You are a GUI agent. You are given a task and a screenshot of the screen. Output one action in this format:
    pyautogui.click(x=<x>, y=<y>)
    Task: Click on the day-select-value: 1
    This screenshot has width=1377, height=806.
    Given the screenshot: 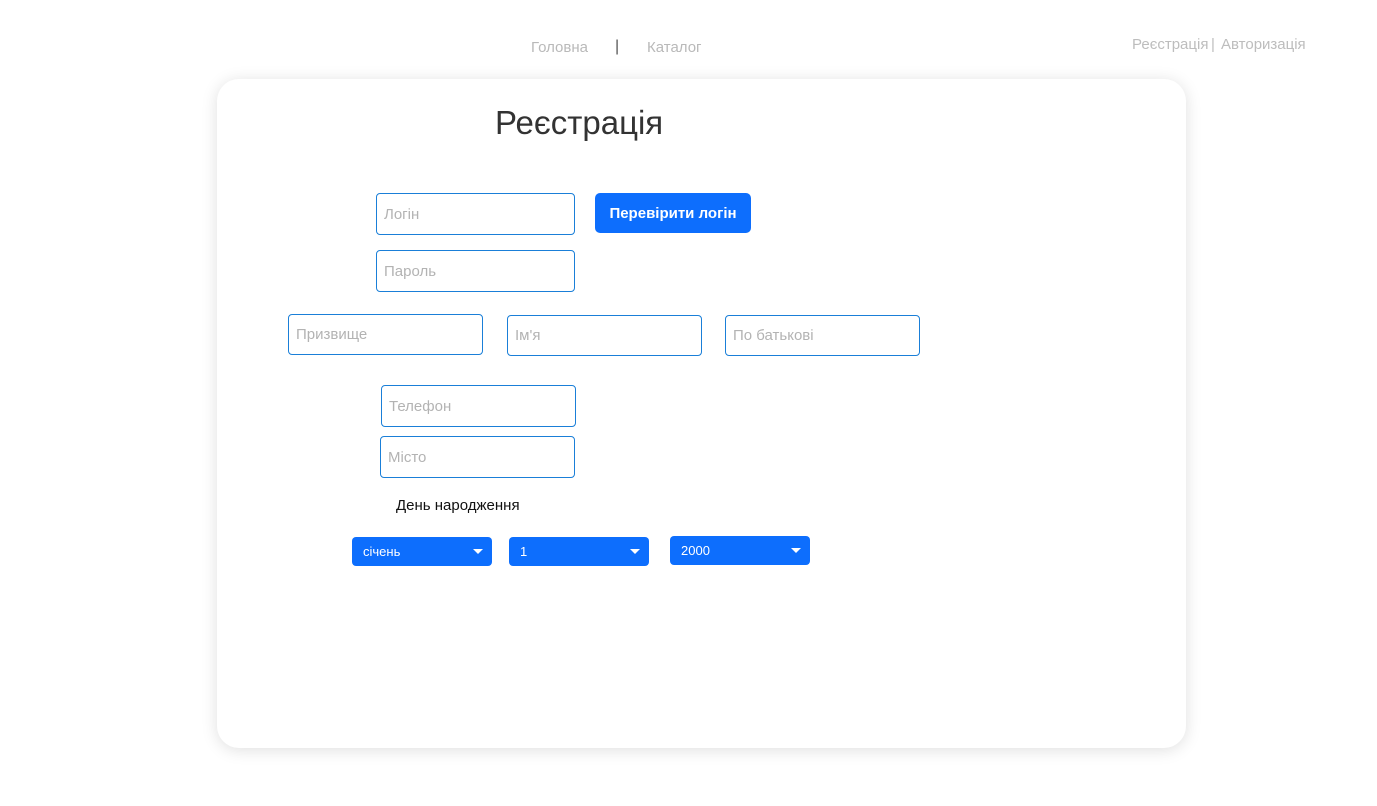 What is the action you would take?
    pyautogui.click(x=524, y=551)
    